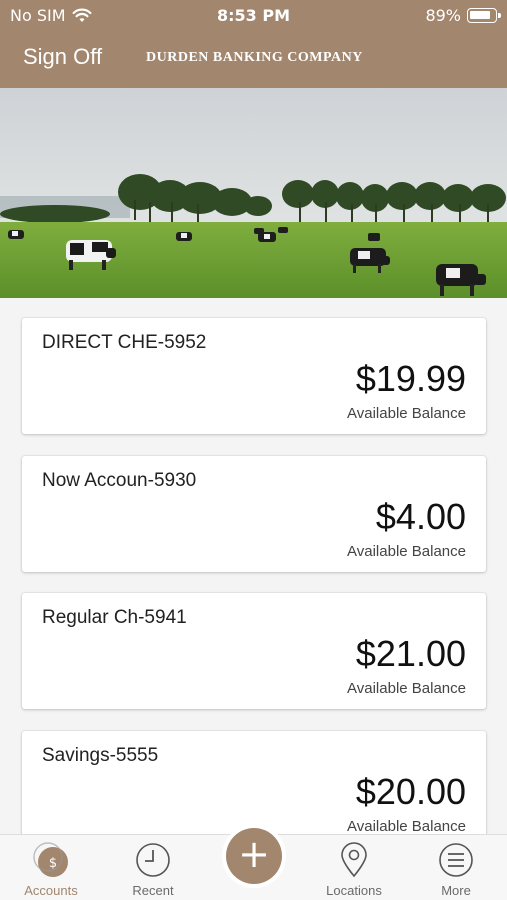  What do you see at coordinates (253, 15) in the screenshot?
I see `status-bar: No SIM 8:53 PM 89%` at bounding box center [253, 15].